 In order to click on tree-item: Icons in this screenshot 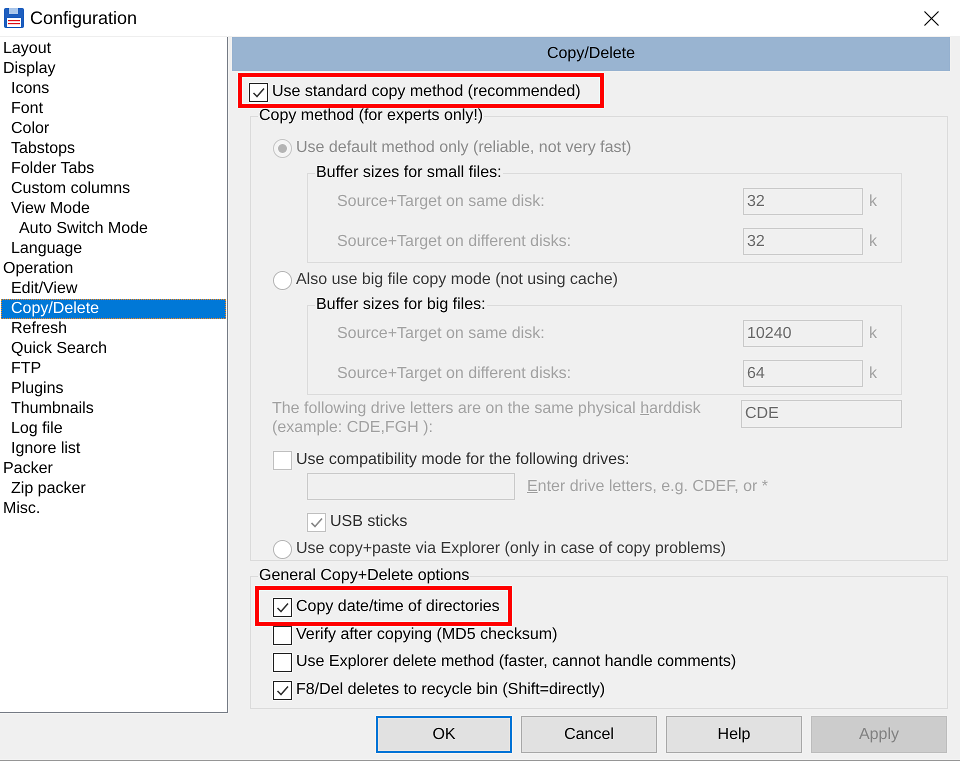, I will do `click(113, 89)`.